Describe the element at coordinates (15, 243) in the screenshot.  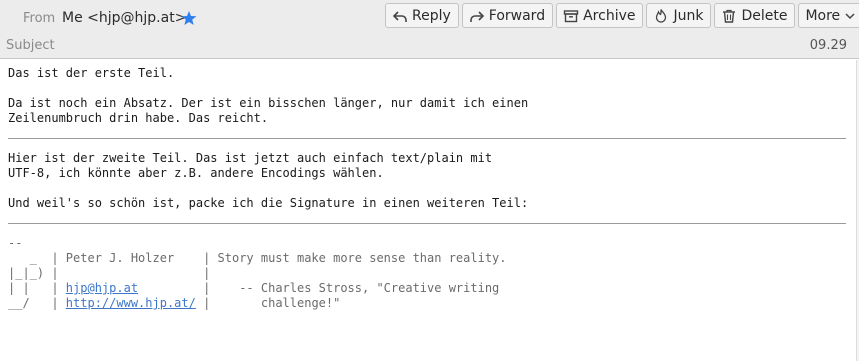
I see `signature-dashes: --` at that location.